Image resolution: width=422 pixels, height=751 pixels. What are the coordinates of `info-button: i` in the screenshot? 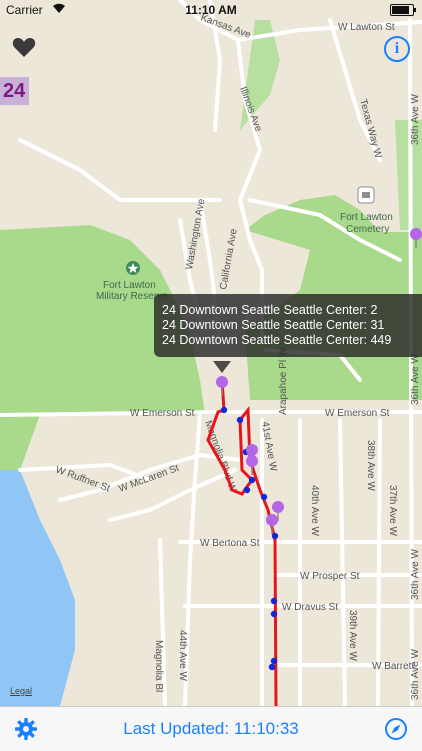 It's located at (397, 49).